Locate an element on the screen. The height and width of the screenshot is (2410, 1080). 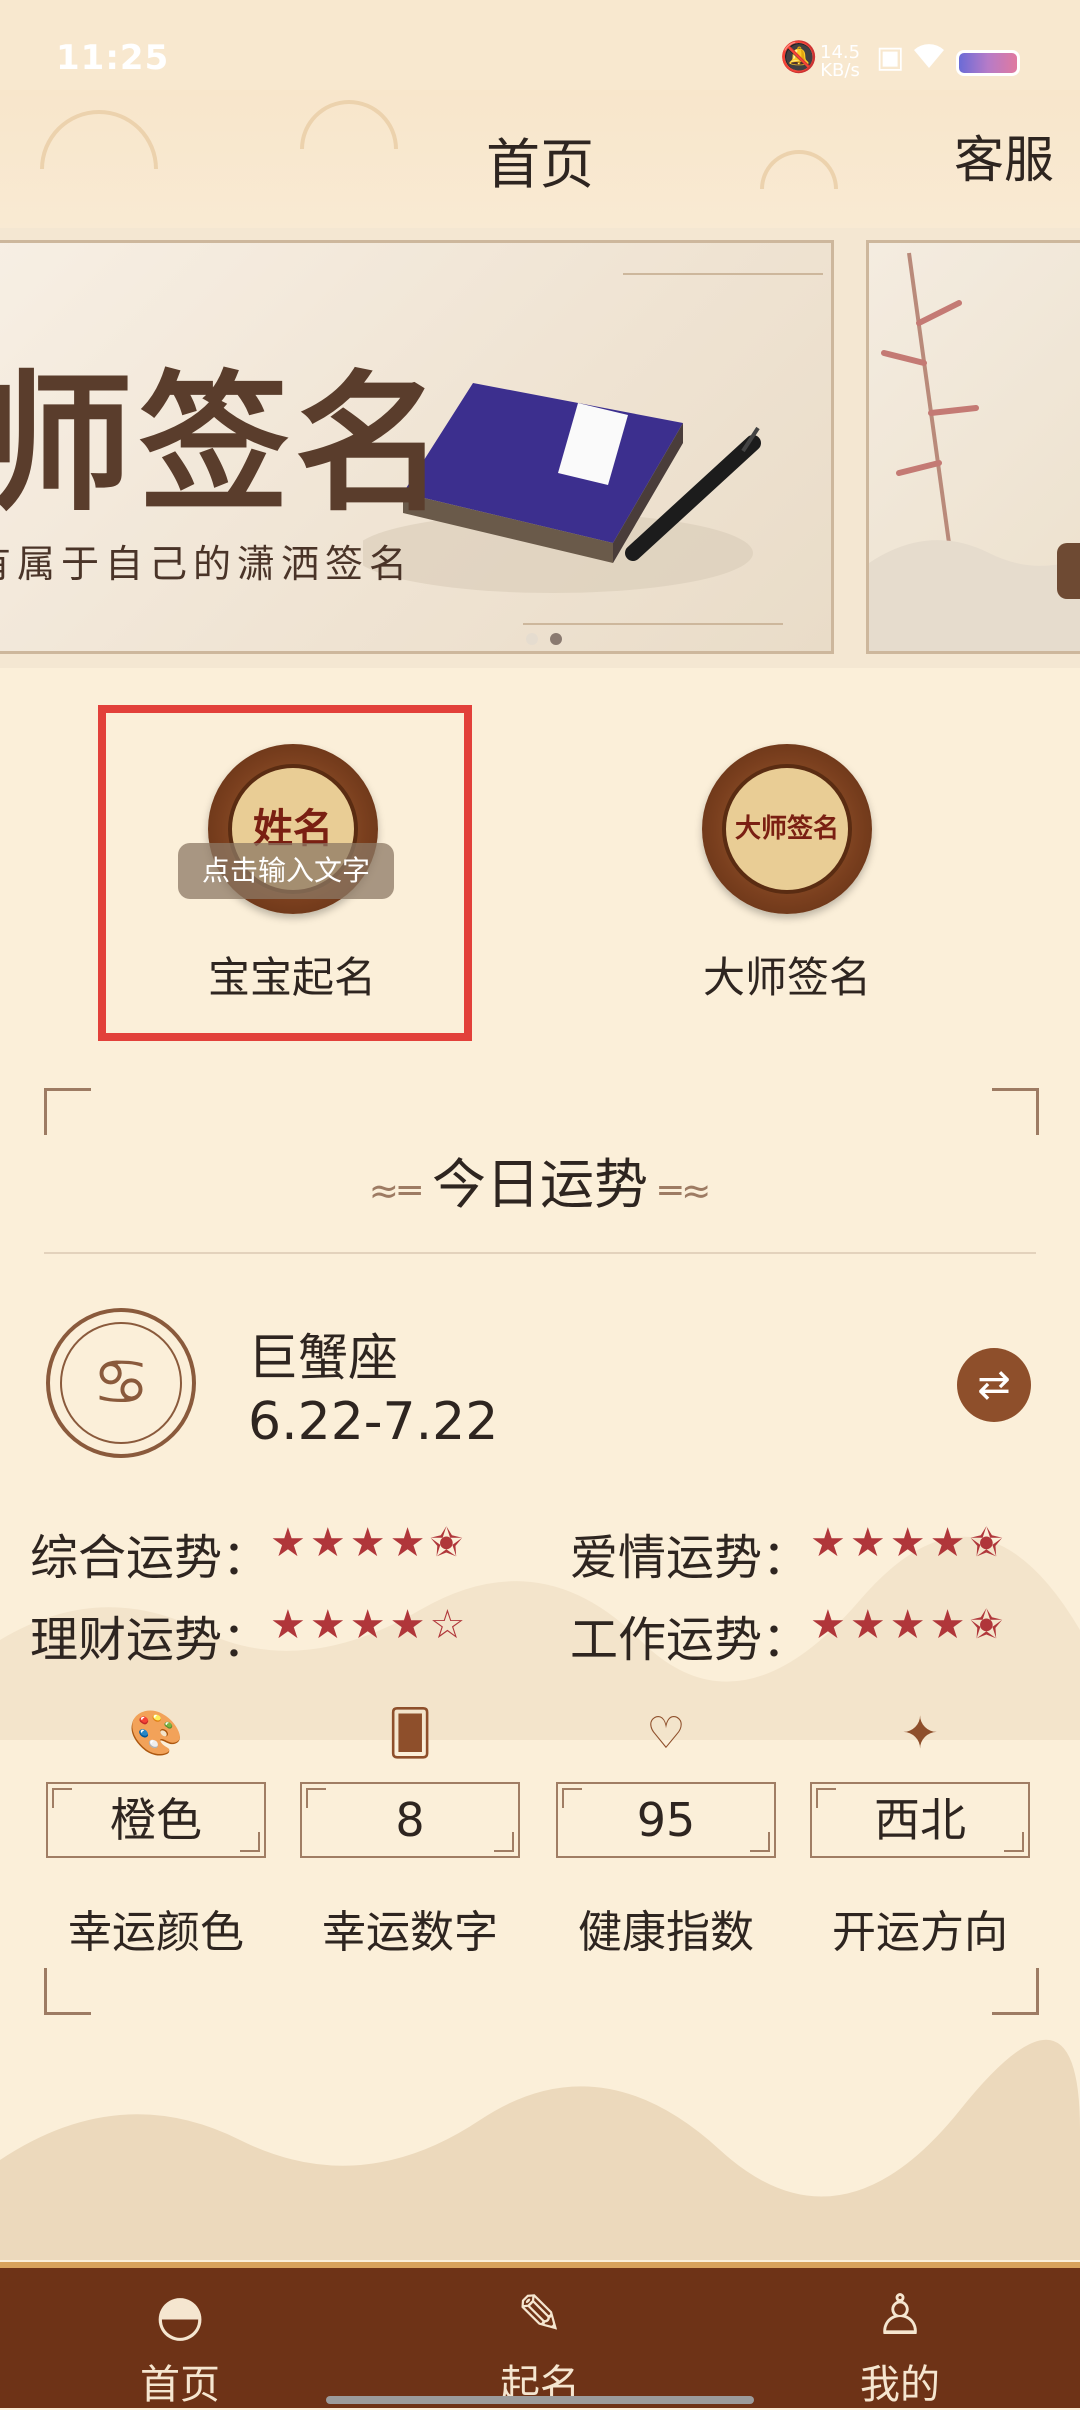
overall-fortune-stars: ★★★★✬ is located at coordinates (368, 1543).